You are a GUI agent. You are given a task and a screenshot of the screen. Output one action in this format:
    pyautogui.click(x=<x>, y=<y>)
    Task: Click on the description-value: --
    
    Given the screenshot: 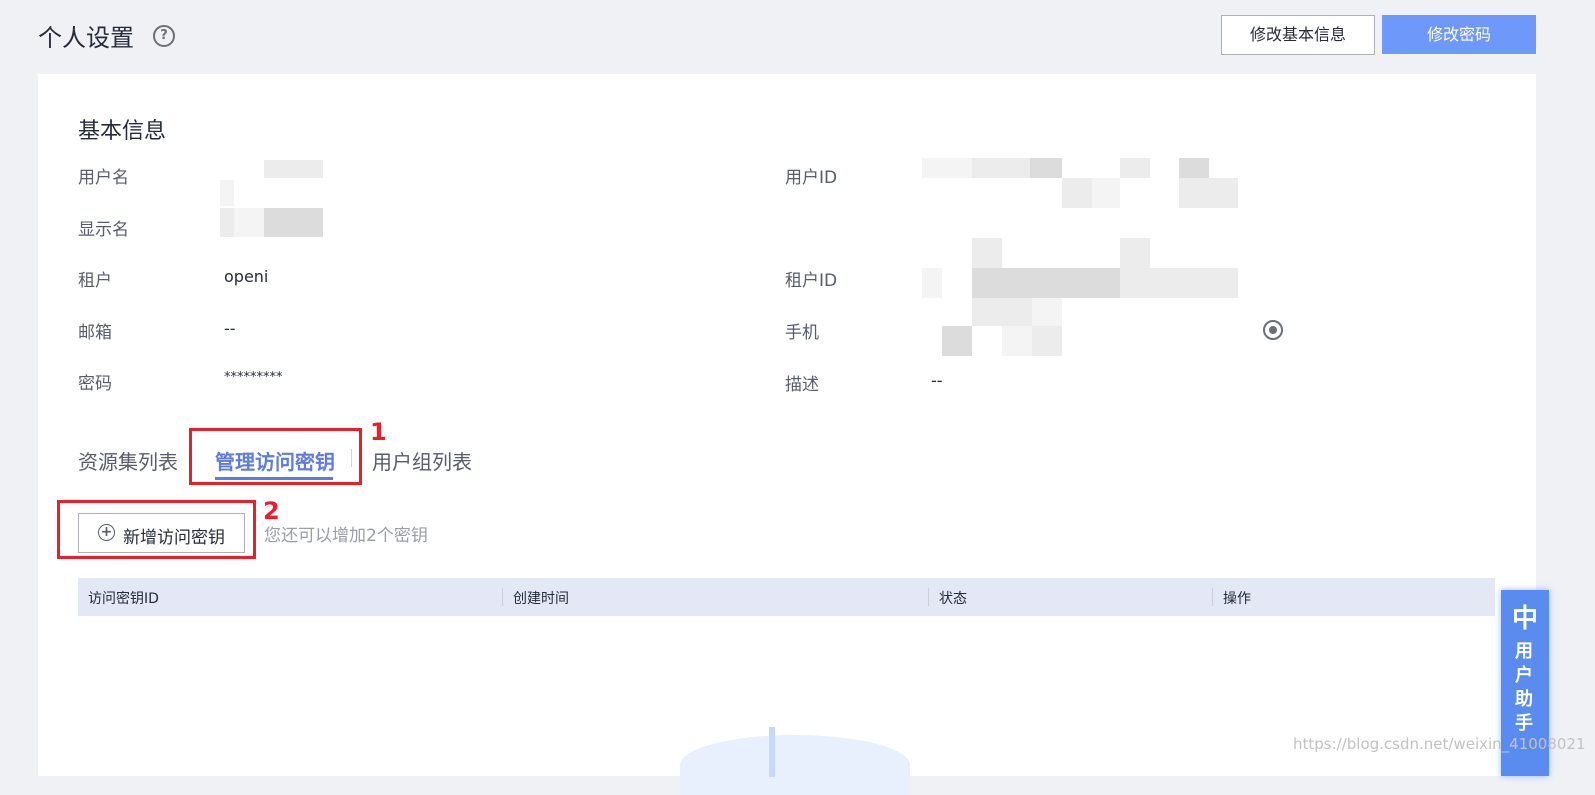 What is the action you would take?
    pyautogui.click(x=937, y=380)
    